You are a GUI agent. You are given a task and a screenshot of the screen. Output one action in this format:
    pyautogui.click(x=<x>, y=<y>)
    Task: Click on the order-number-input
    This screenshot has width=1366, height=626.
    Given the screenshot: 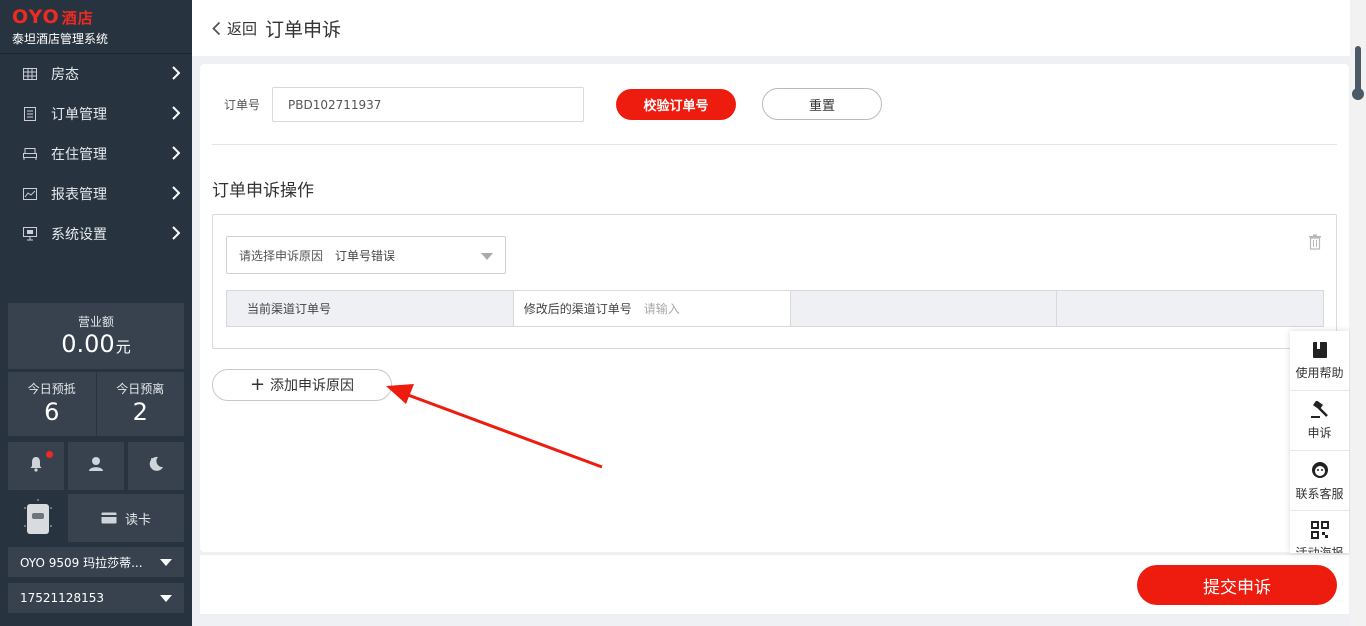 What is the action you would take?
    pyautogui.click(x=428, y=104)
    